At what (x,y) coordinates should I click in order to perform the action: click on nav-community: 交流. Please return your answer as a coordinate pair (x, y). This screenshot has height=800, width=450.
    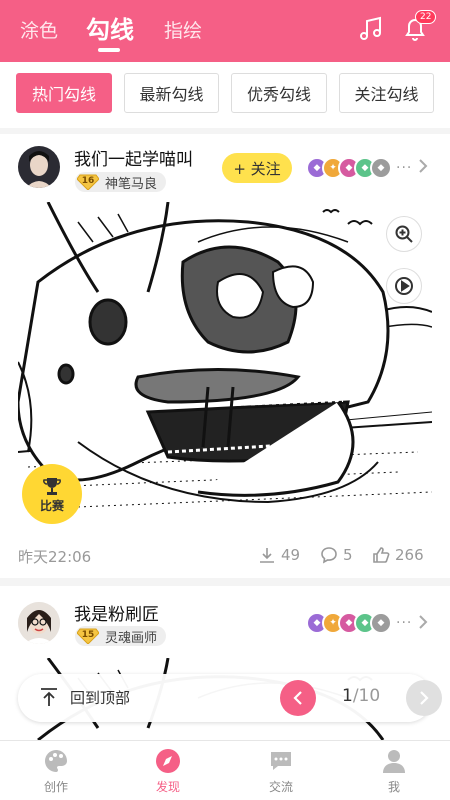
    Looking at the image, I should click on (281, 771).